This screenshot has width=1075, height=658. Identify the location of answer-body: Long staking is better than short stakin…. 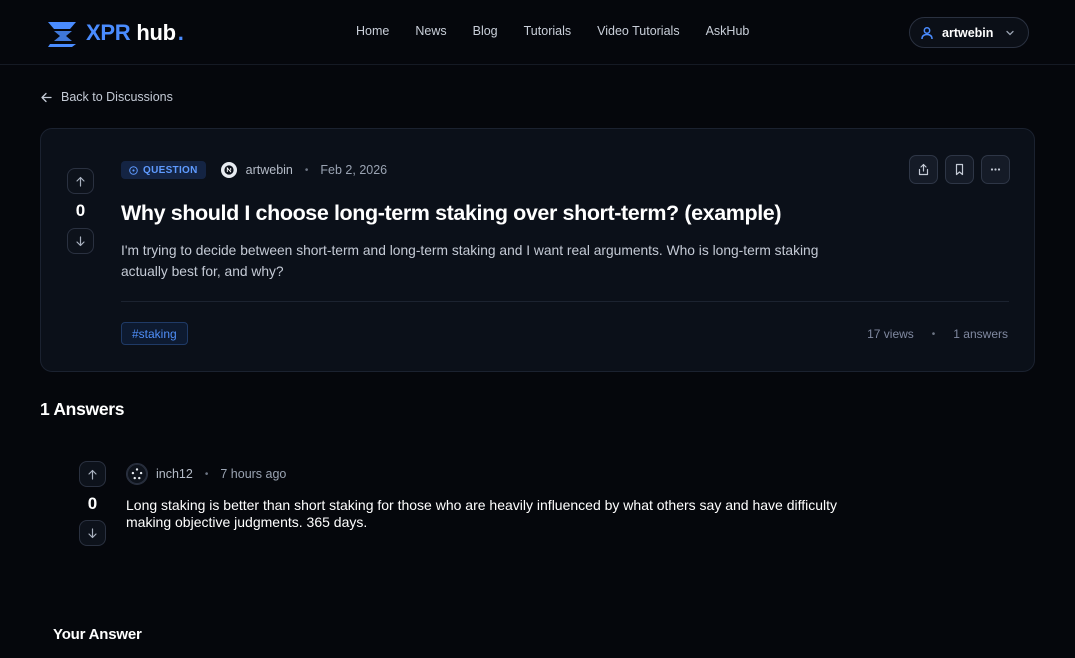
(482, 513).